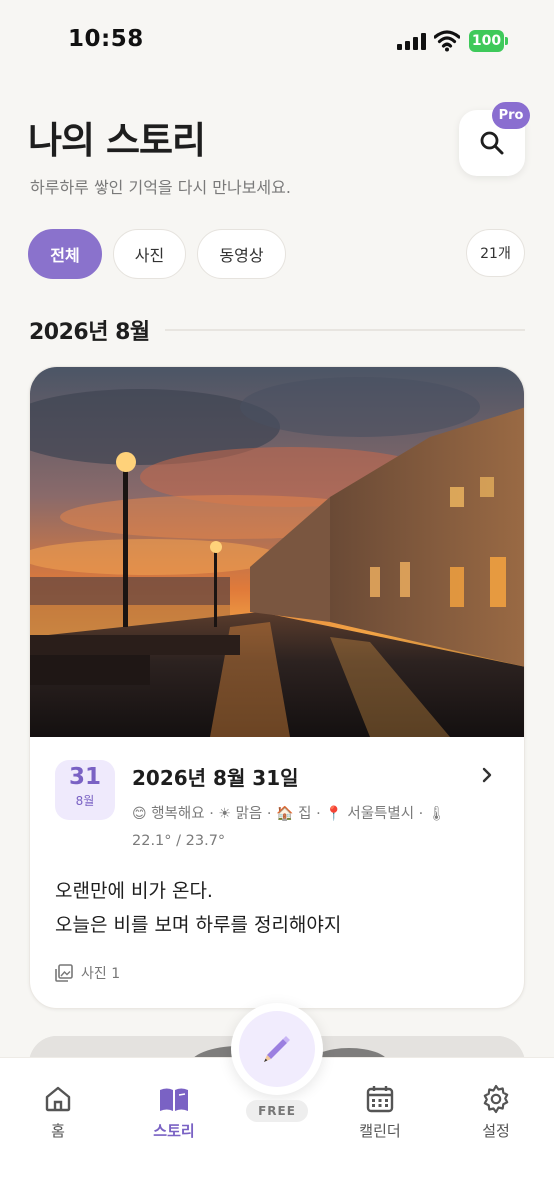  What do you see at coordinates (149, 254) in the screenshot?
I see `filter-chip-photo: 사진` at bounding box center [149, 254].